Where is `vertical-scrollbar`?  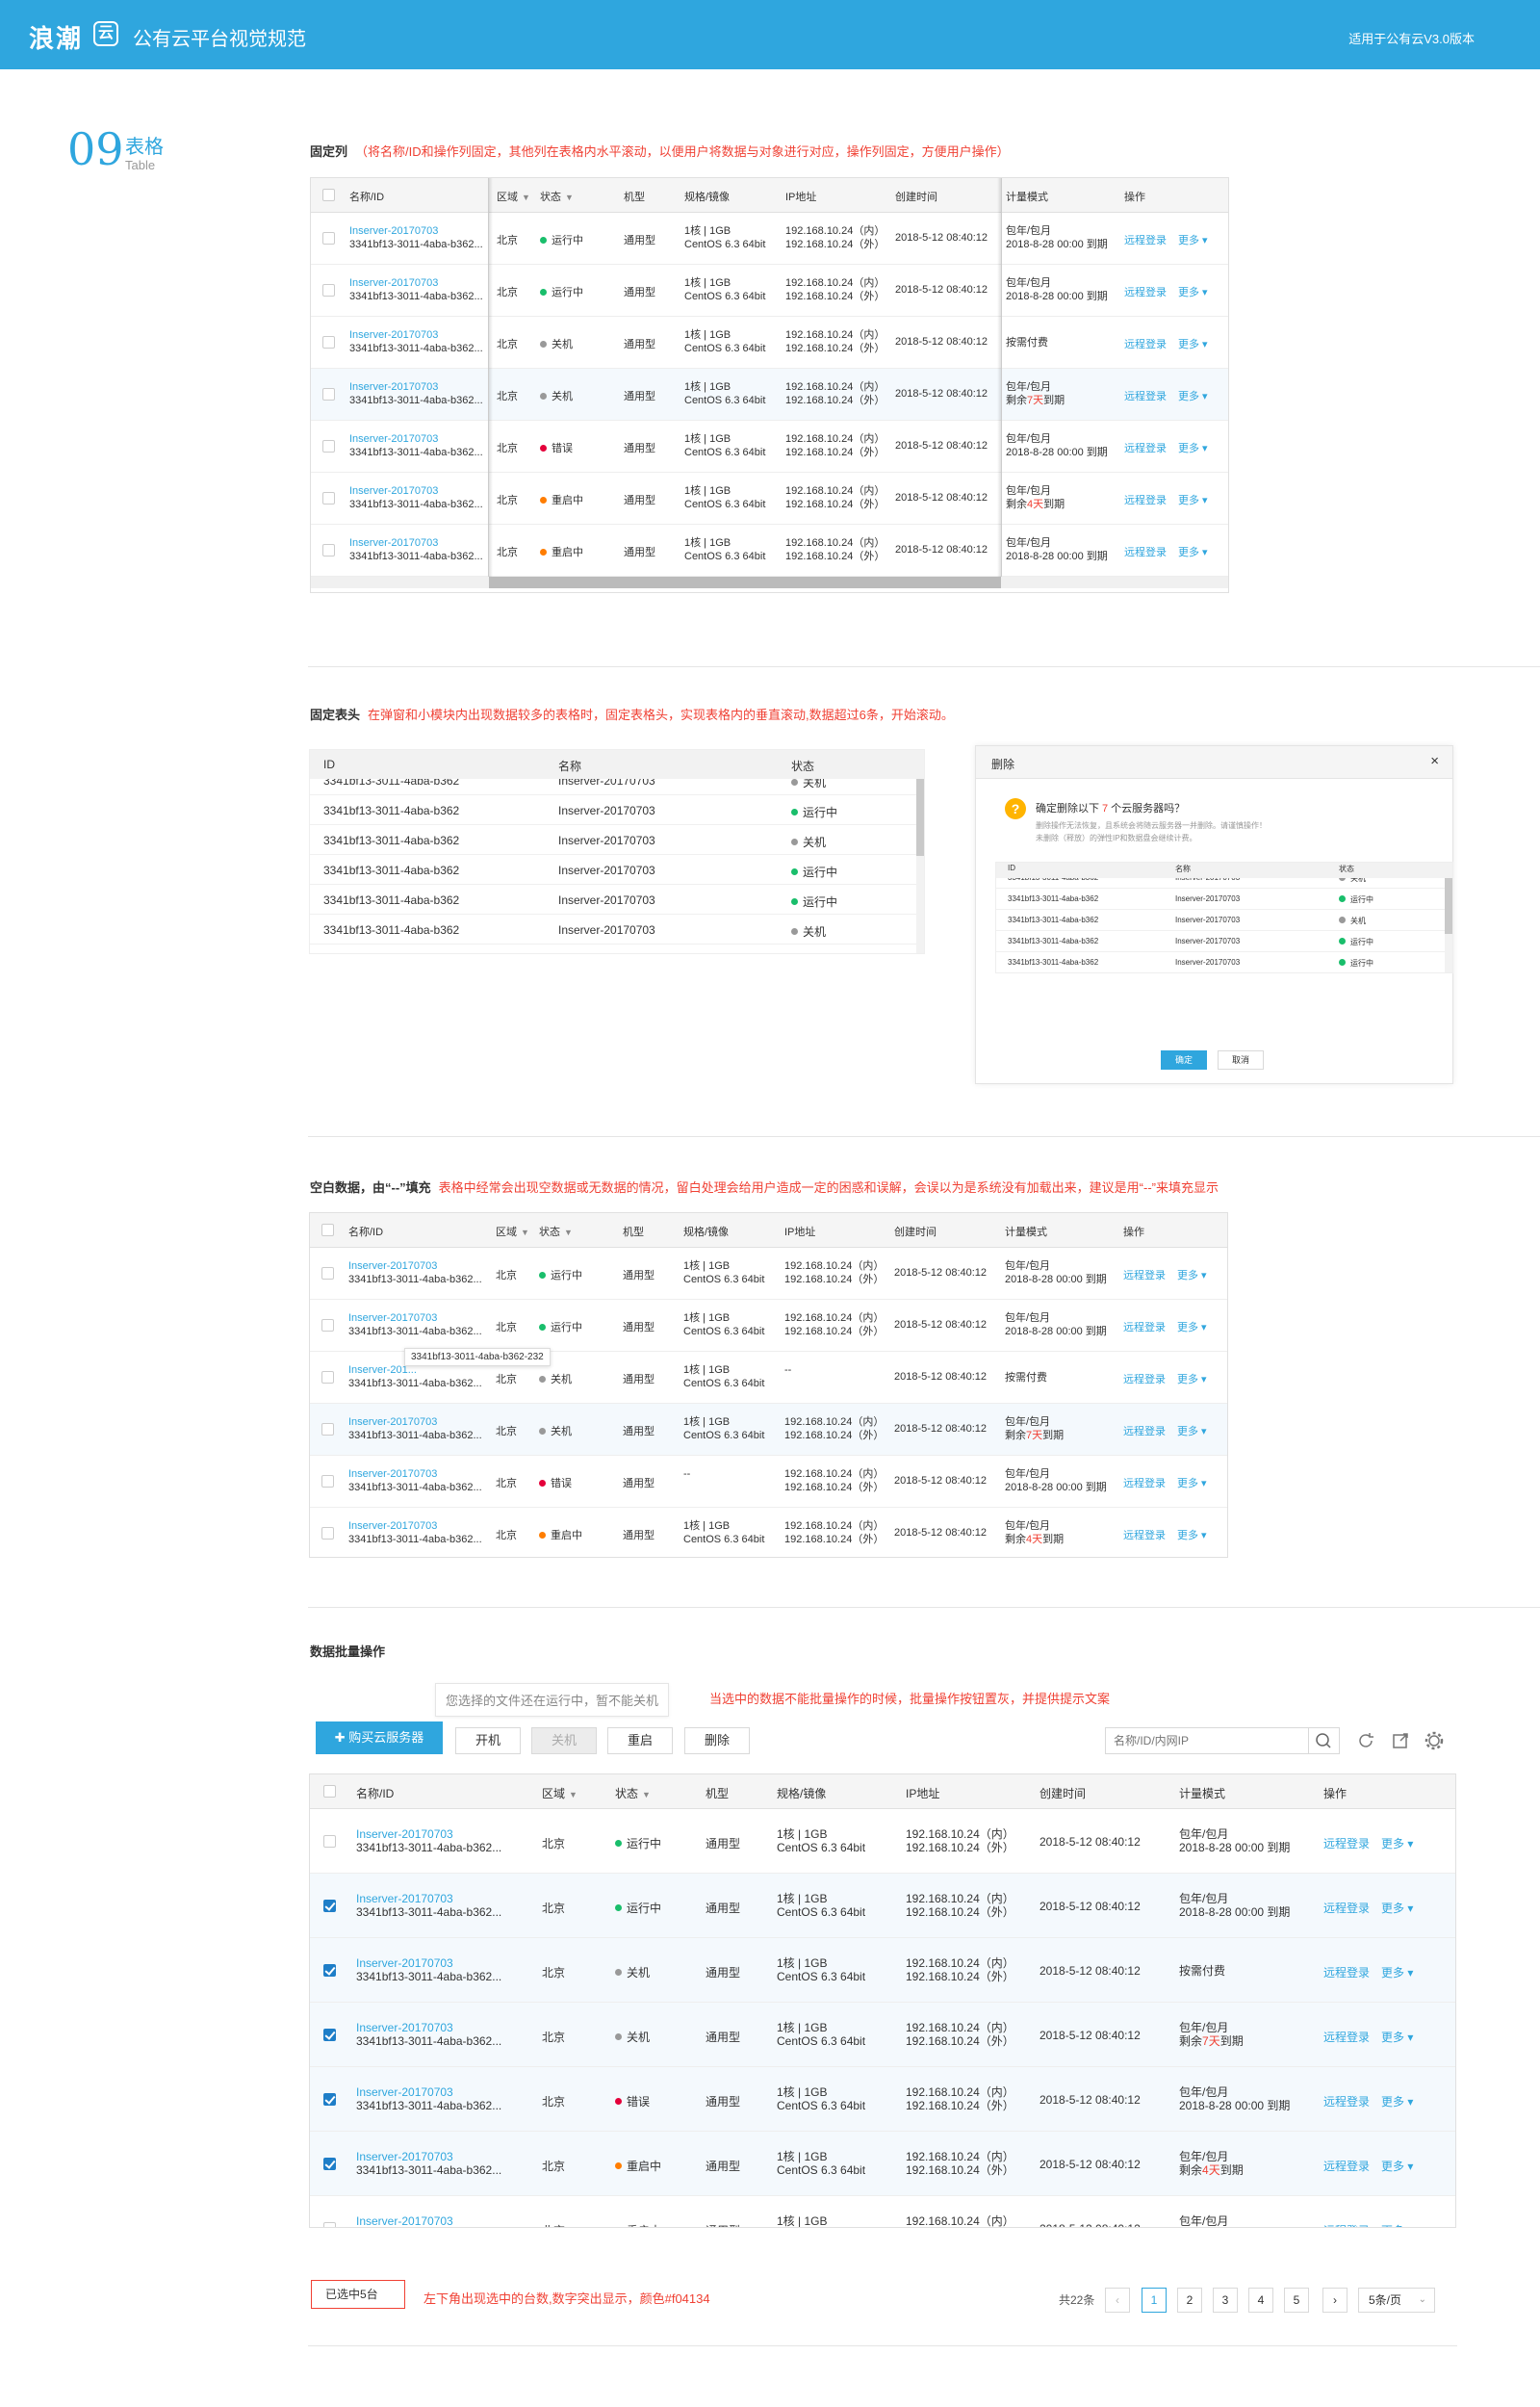
vertical-scrollbar is located at coordinates (920, 866).